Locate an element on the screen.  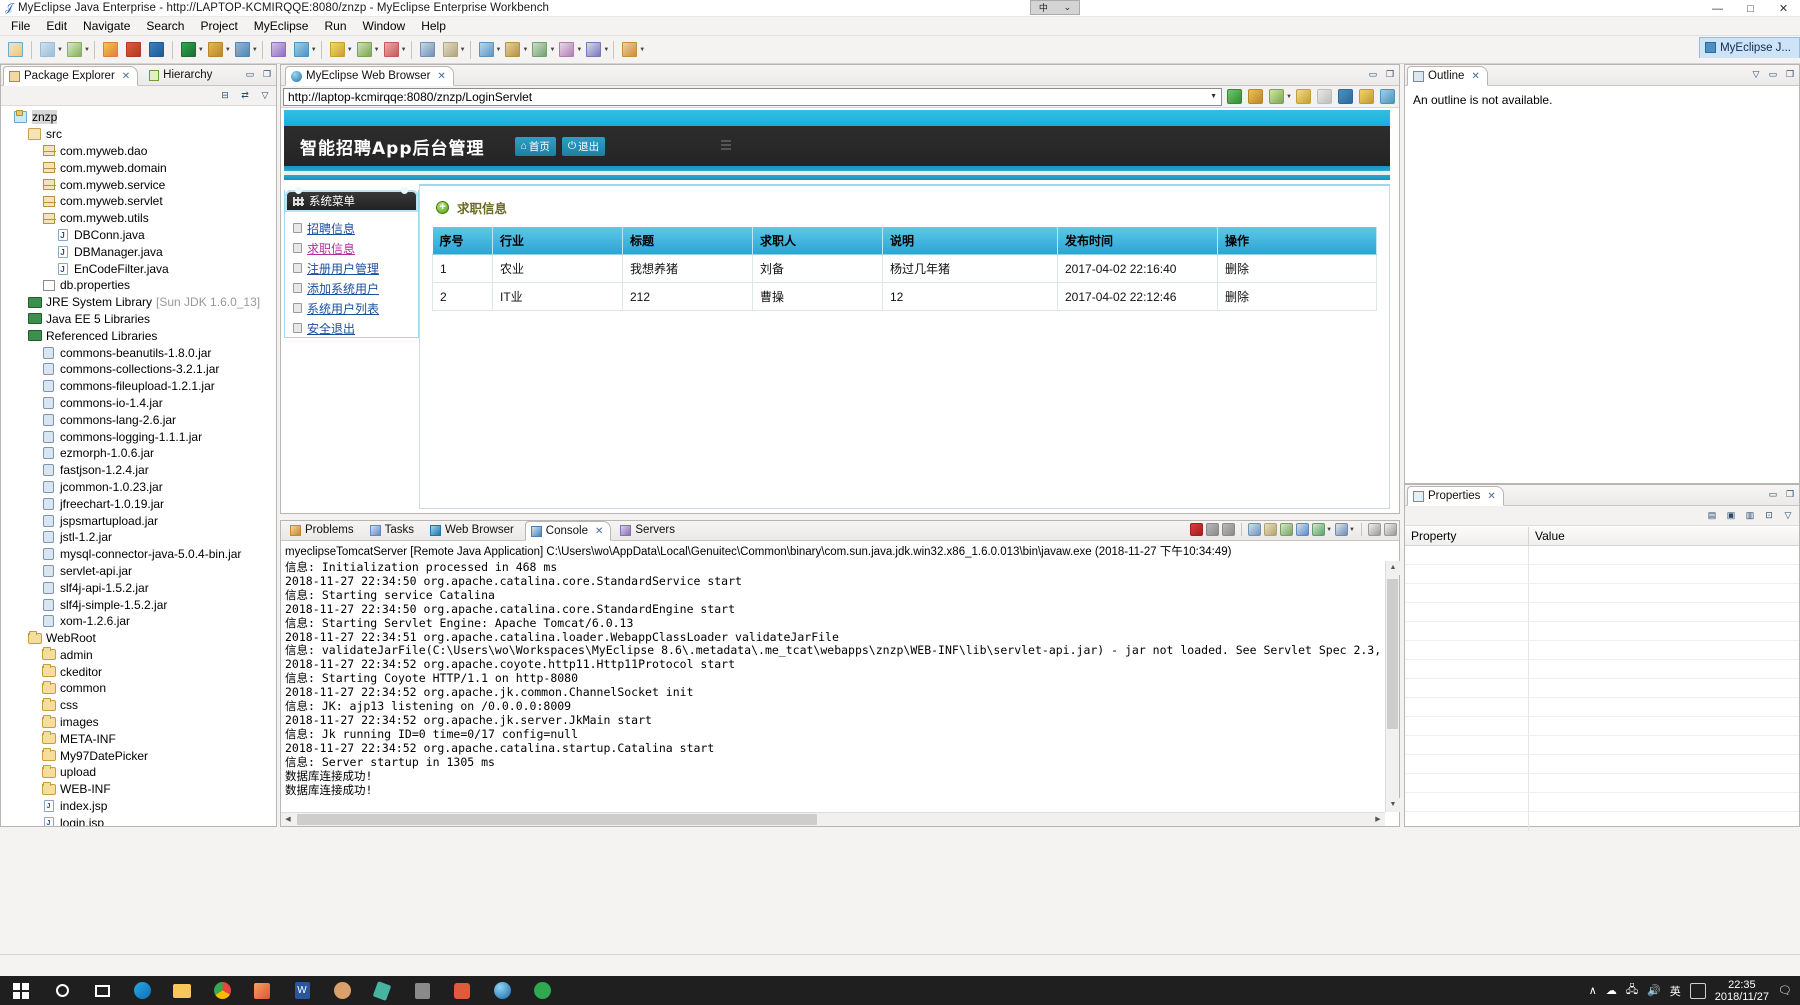
tab-problems: Problems is located at coordinates (323, 530).